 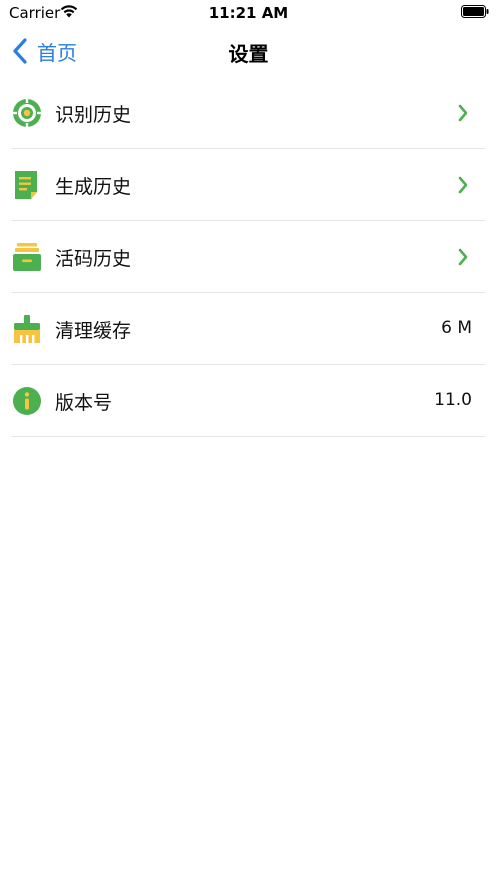 What do you see at coordinates (26, 185) in the screenshot?
I see `document-icon` at bounding box center [26, 185].